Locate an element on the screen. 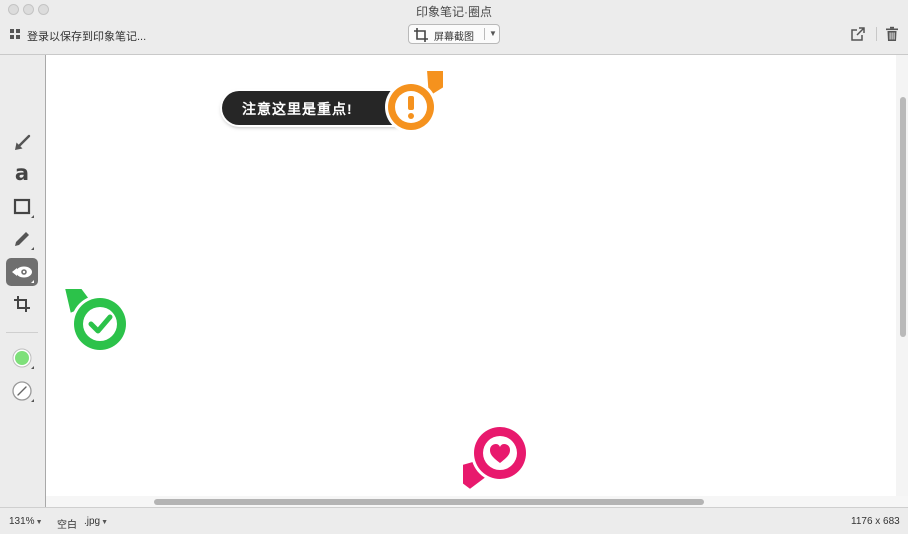 The width and height of the screenshot is (908, 534). status-bar: 131%▼ 空白 .jpg▼ 1176 x 683 is located at coordinates (454, 520).